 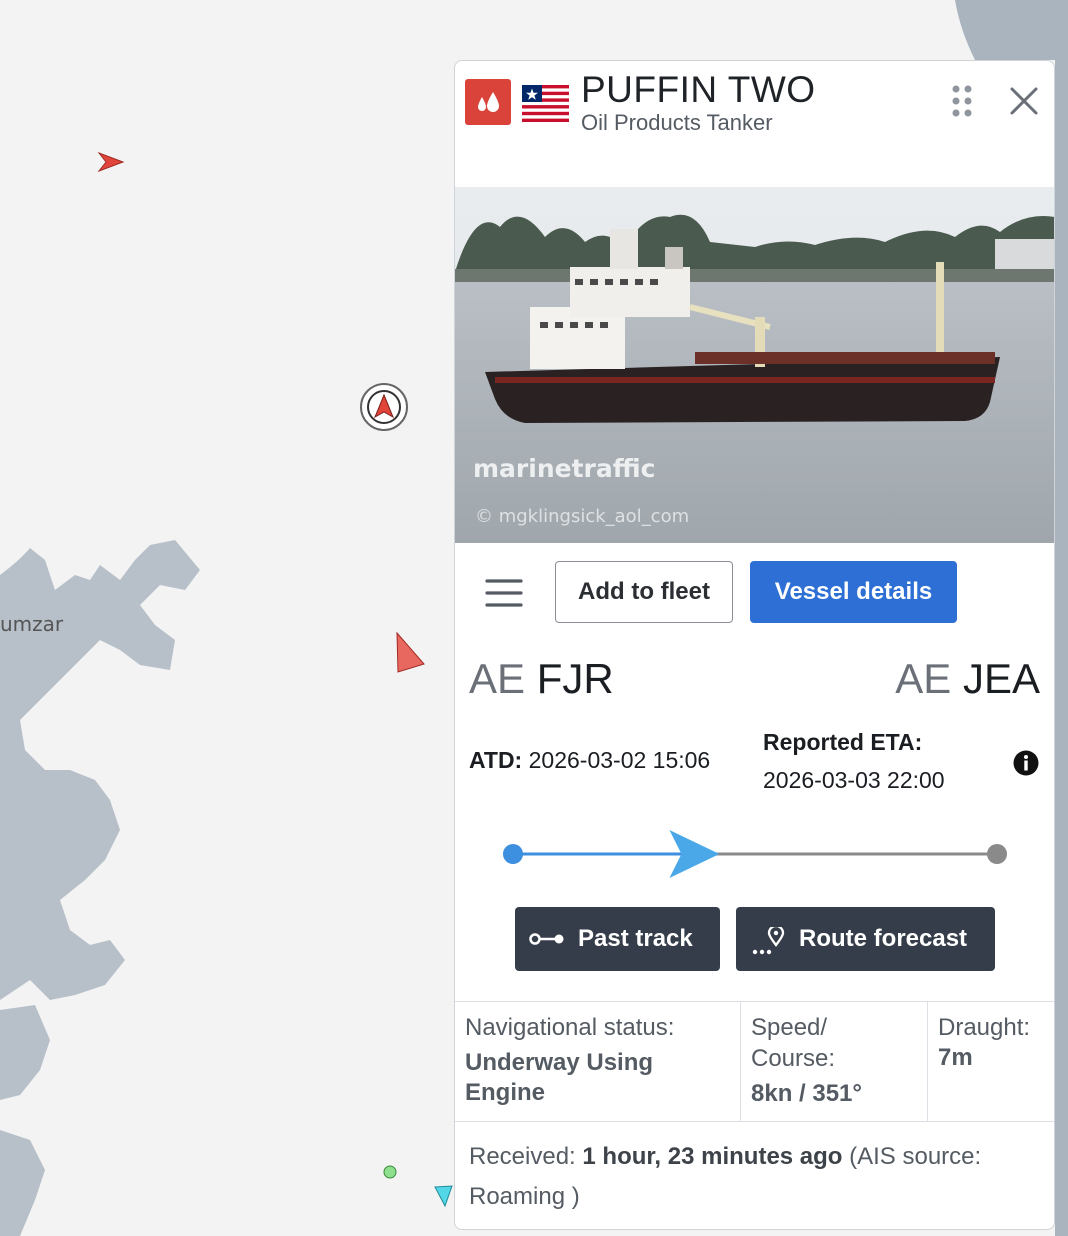 What do you see at coordinates (997, 854) in the screenshot?
I see `arrival-dot` at bounding box center [997, 854].